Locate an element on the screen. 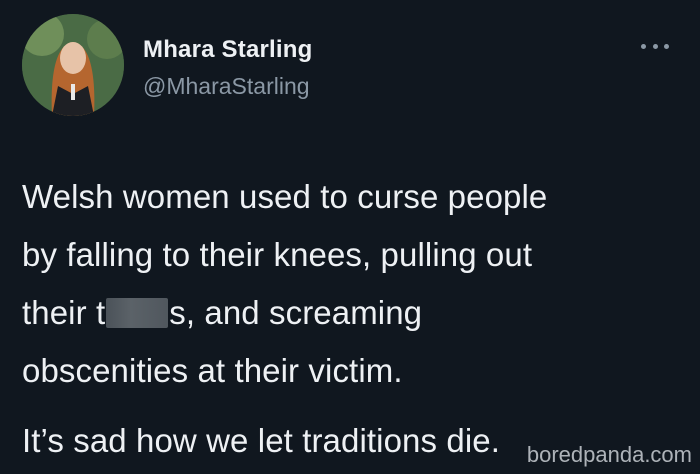  avatar is located at coordinates (73, 65).